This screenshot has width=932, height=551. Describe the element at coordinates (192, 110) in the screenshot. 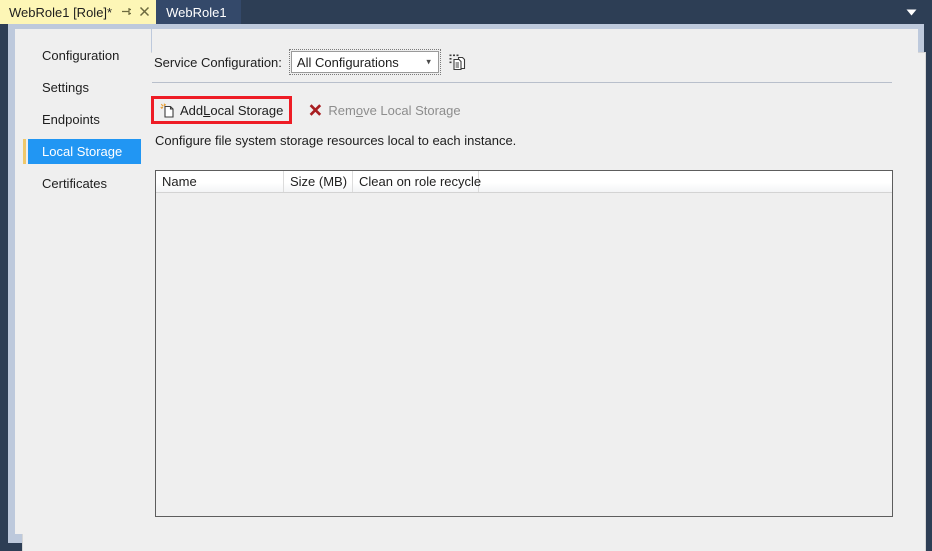

I see `add-local-storage-label-prefix: Add` at that location.